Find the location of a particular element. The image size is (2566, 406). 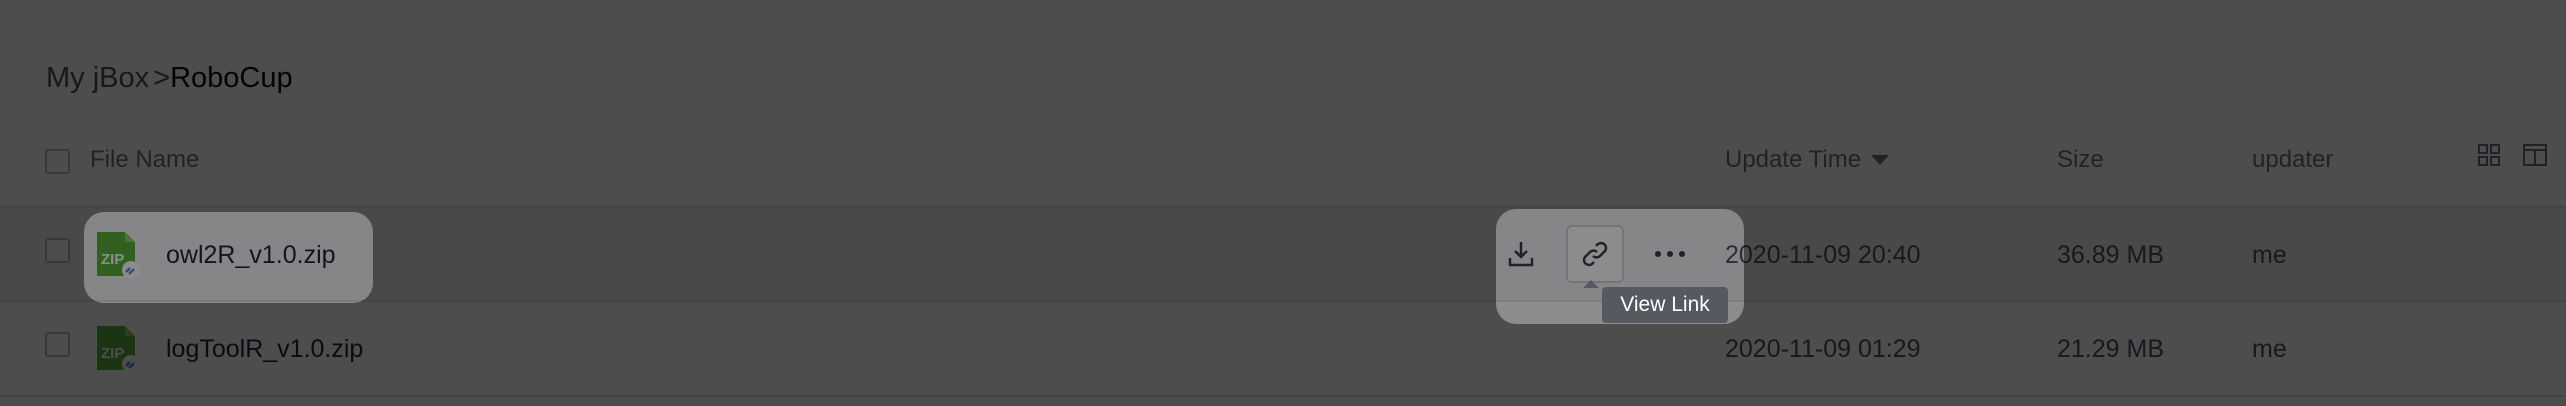

download-icon is located at coordinates (1521, 254).